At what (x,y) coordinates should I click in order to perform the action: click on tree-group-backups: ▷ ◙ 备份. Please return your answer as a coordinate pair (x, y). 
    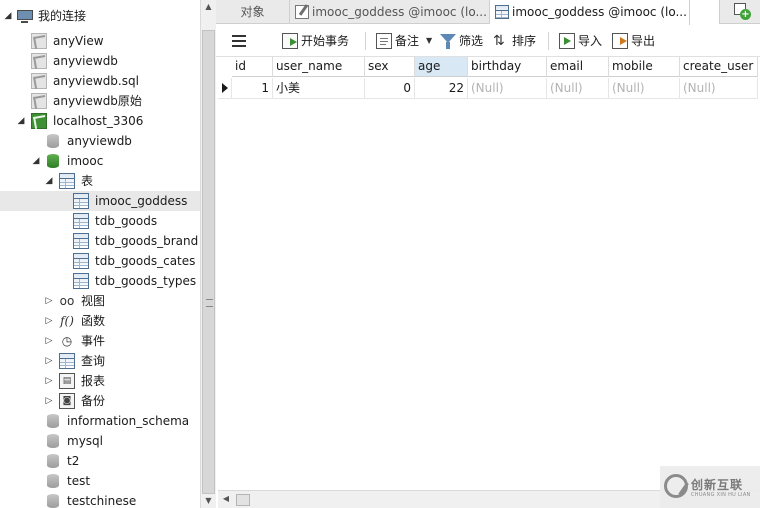
    Looking at the image, I should click on (100, 401).